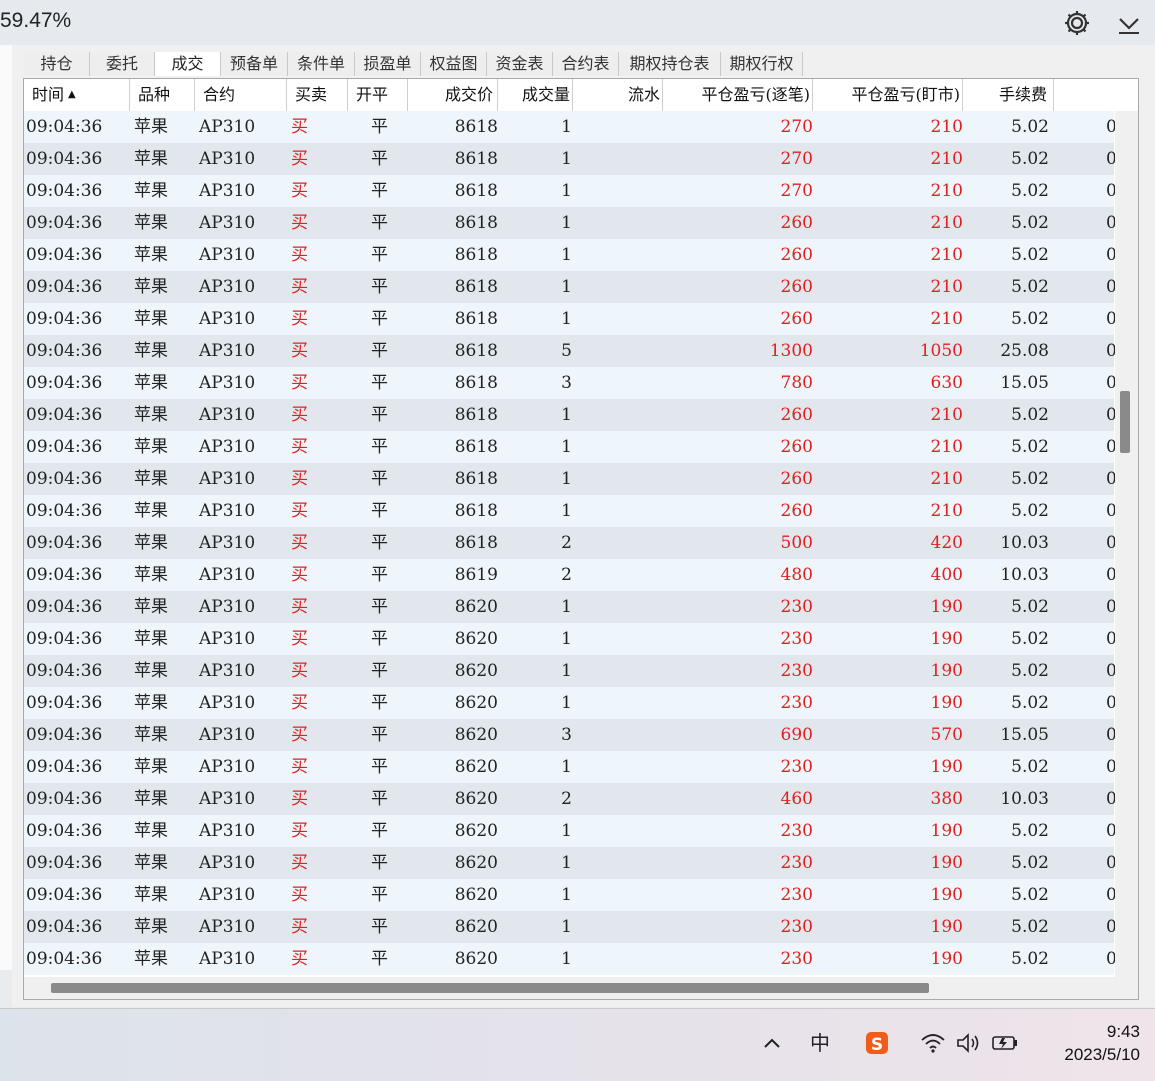 The height and width of the screenshot is (1081, 1155). I want to click on column-header-10: 手续费, so click(1008, 95).